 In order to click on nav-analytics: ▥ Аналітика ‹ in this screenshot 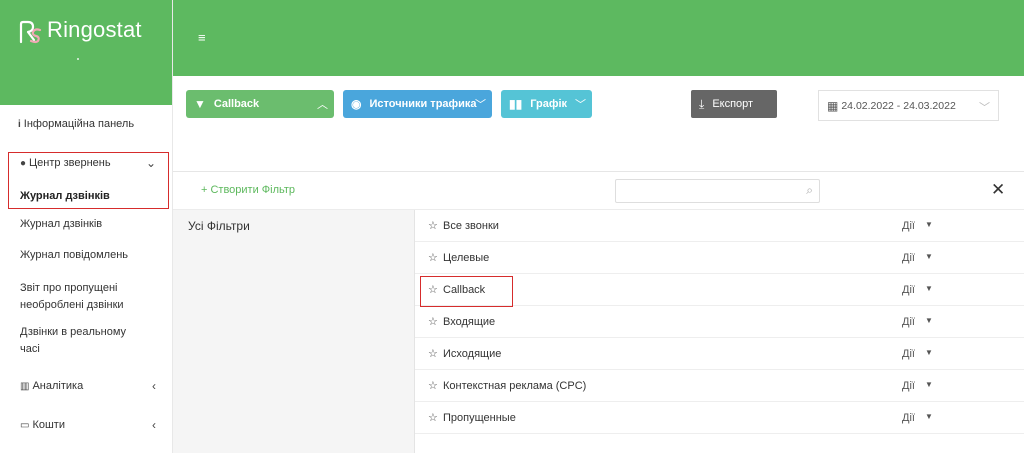, I will do `click(90, 386)`.